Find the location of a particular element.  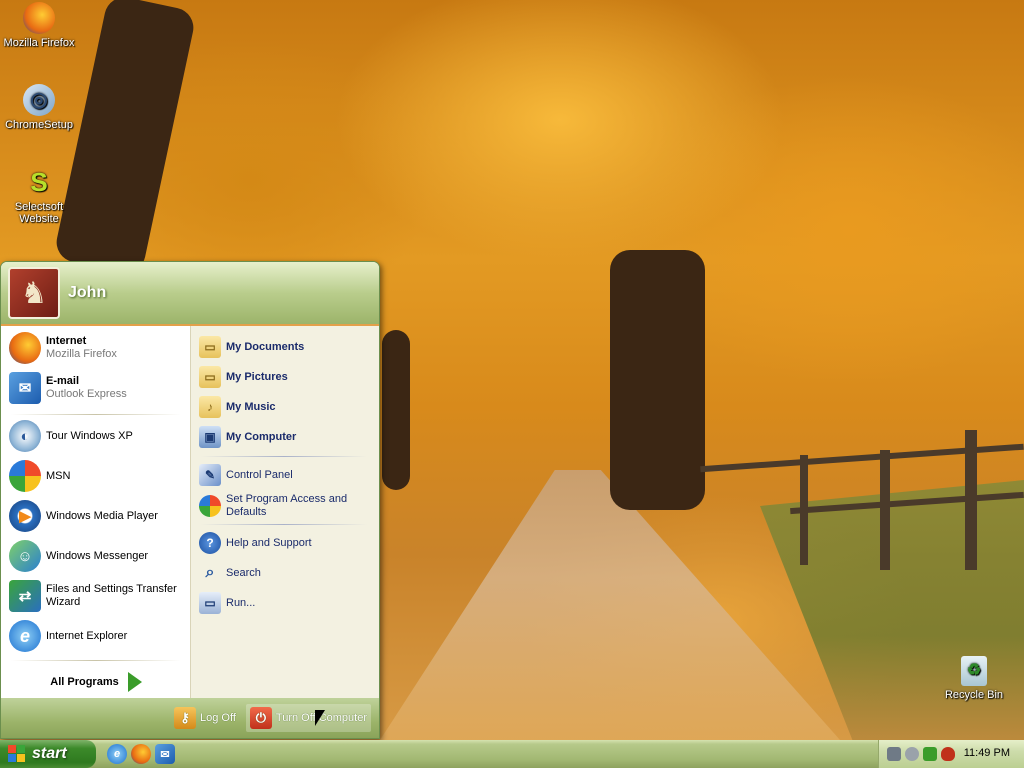

desktop-icon-selectsoft: S Selectsoft Website is located at coordinates (39, 195).